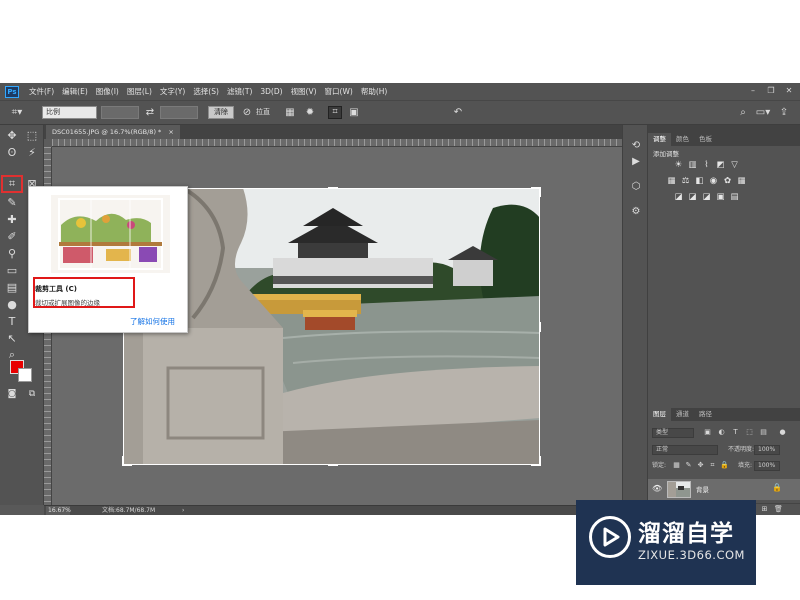 This screenshot has height=600, width=800. Describe the element at coordinates (767, 466) in the screenshot. I see `fill-field: 100%` at that location.